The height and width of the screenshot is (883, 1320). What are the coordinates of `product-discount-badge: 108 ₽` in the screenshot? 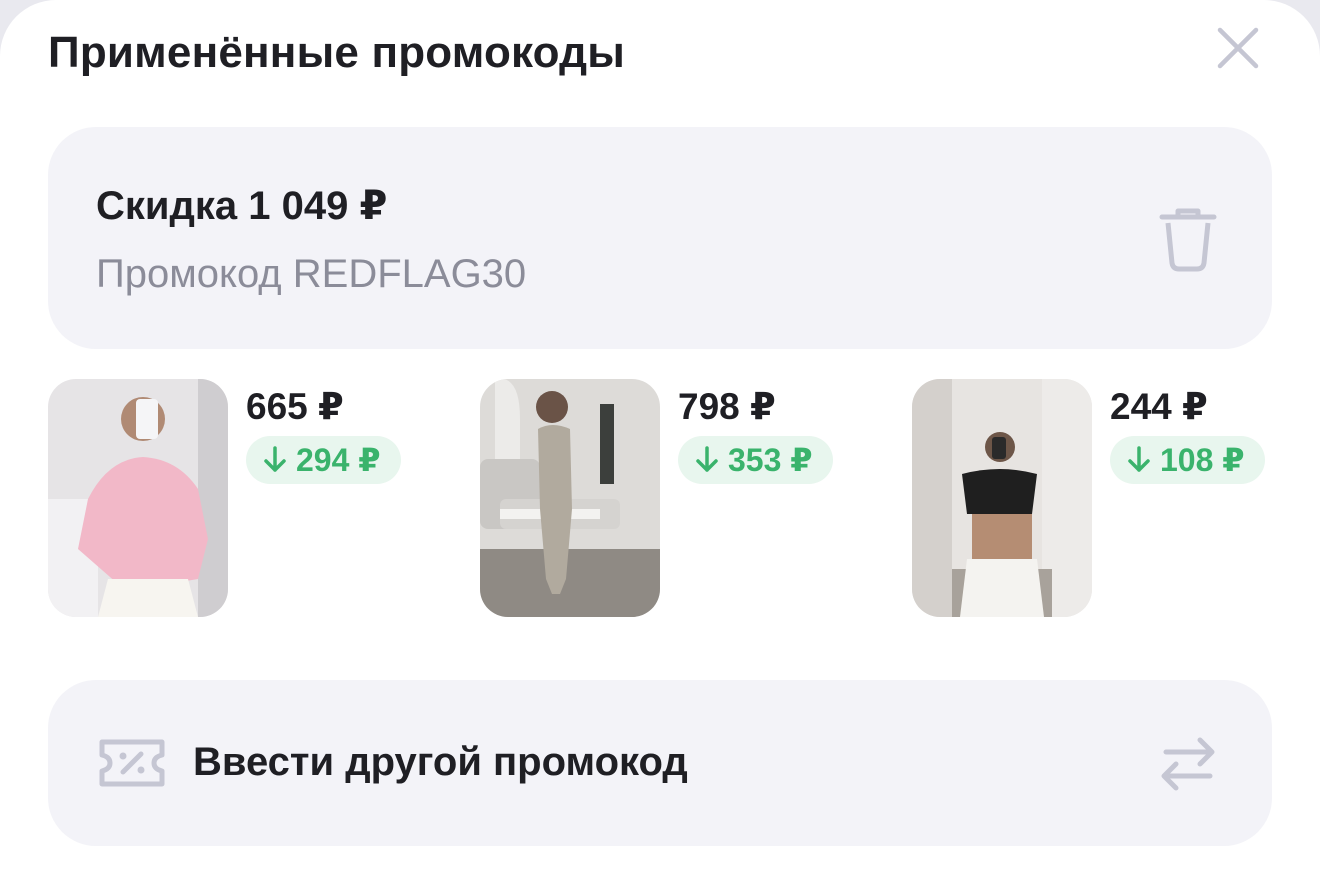 It's located at (1187, 460).